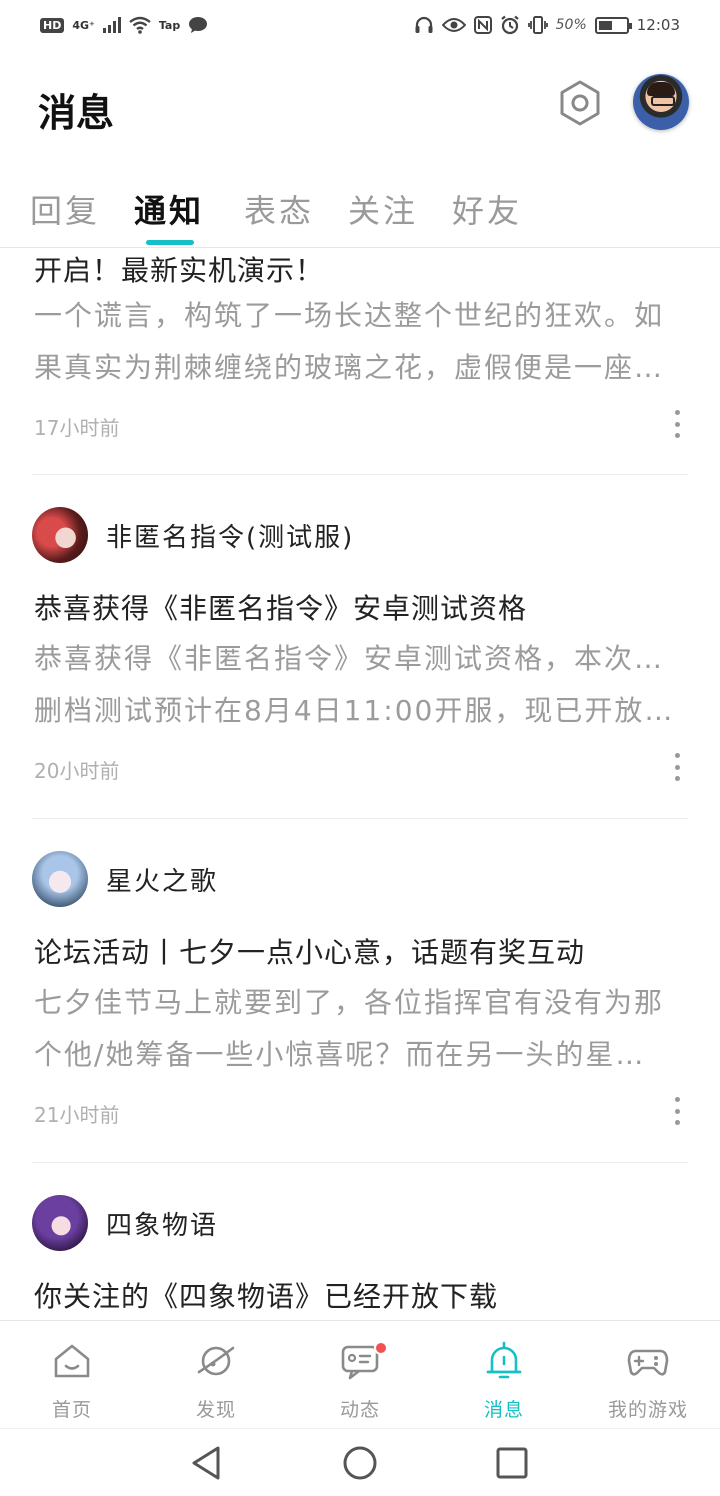 The image size is (720, 1496). I want to click on notification-time: 20小时前, so click(77, 771).